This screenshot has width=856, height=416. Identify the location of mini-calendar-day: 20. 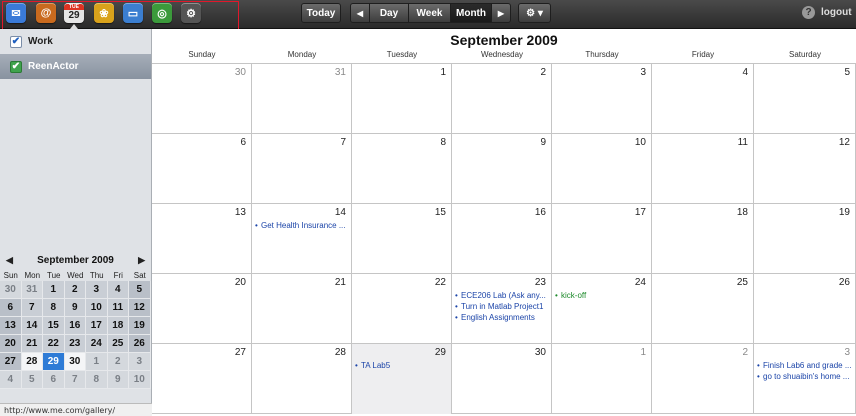
(11, 344).